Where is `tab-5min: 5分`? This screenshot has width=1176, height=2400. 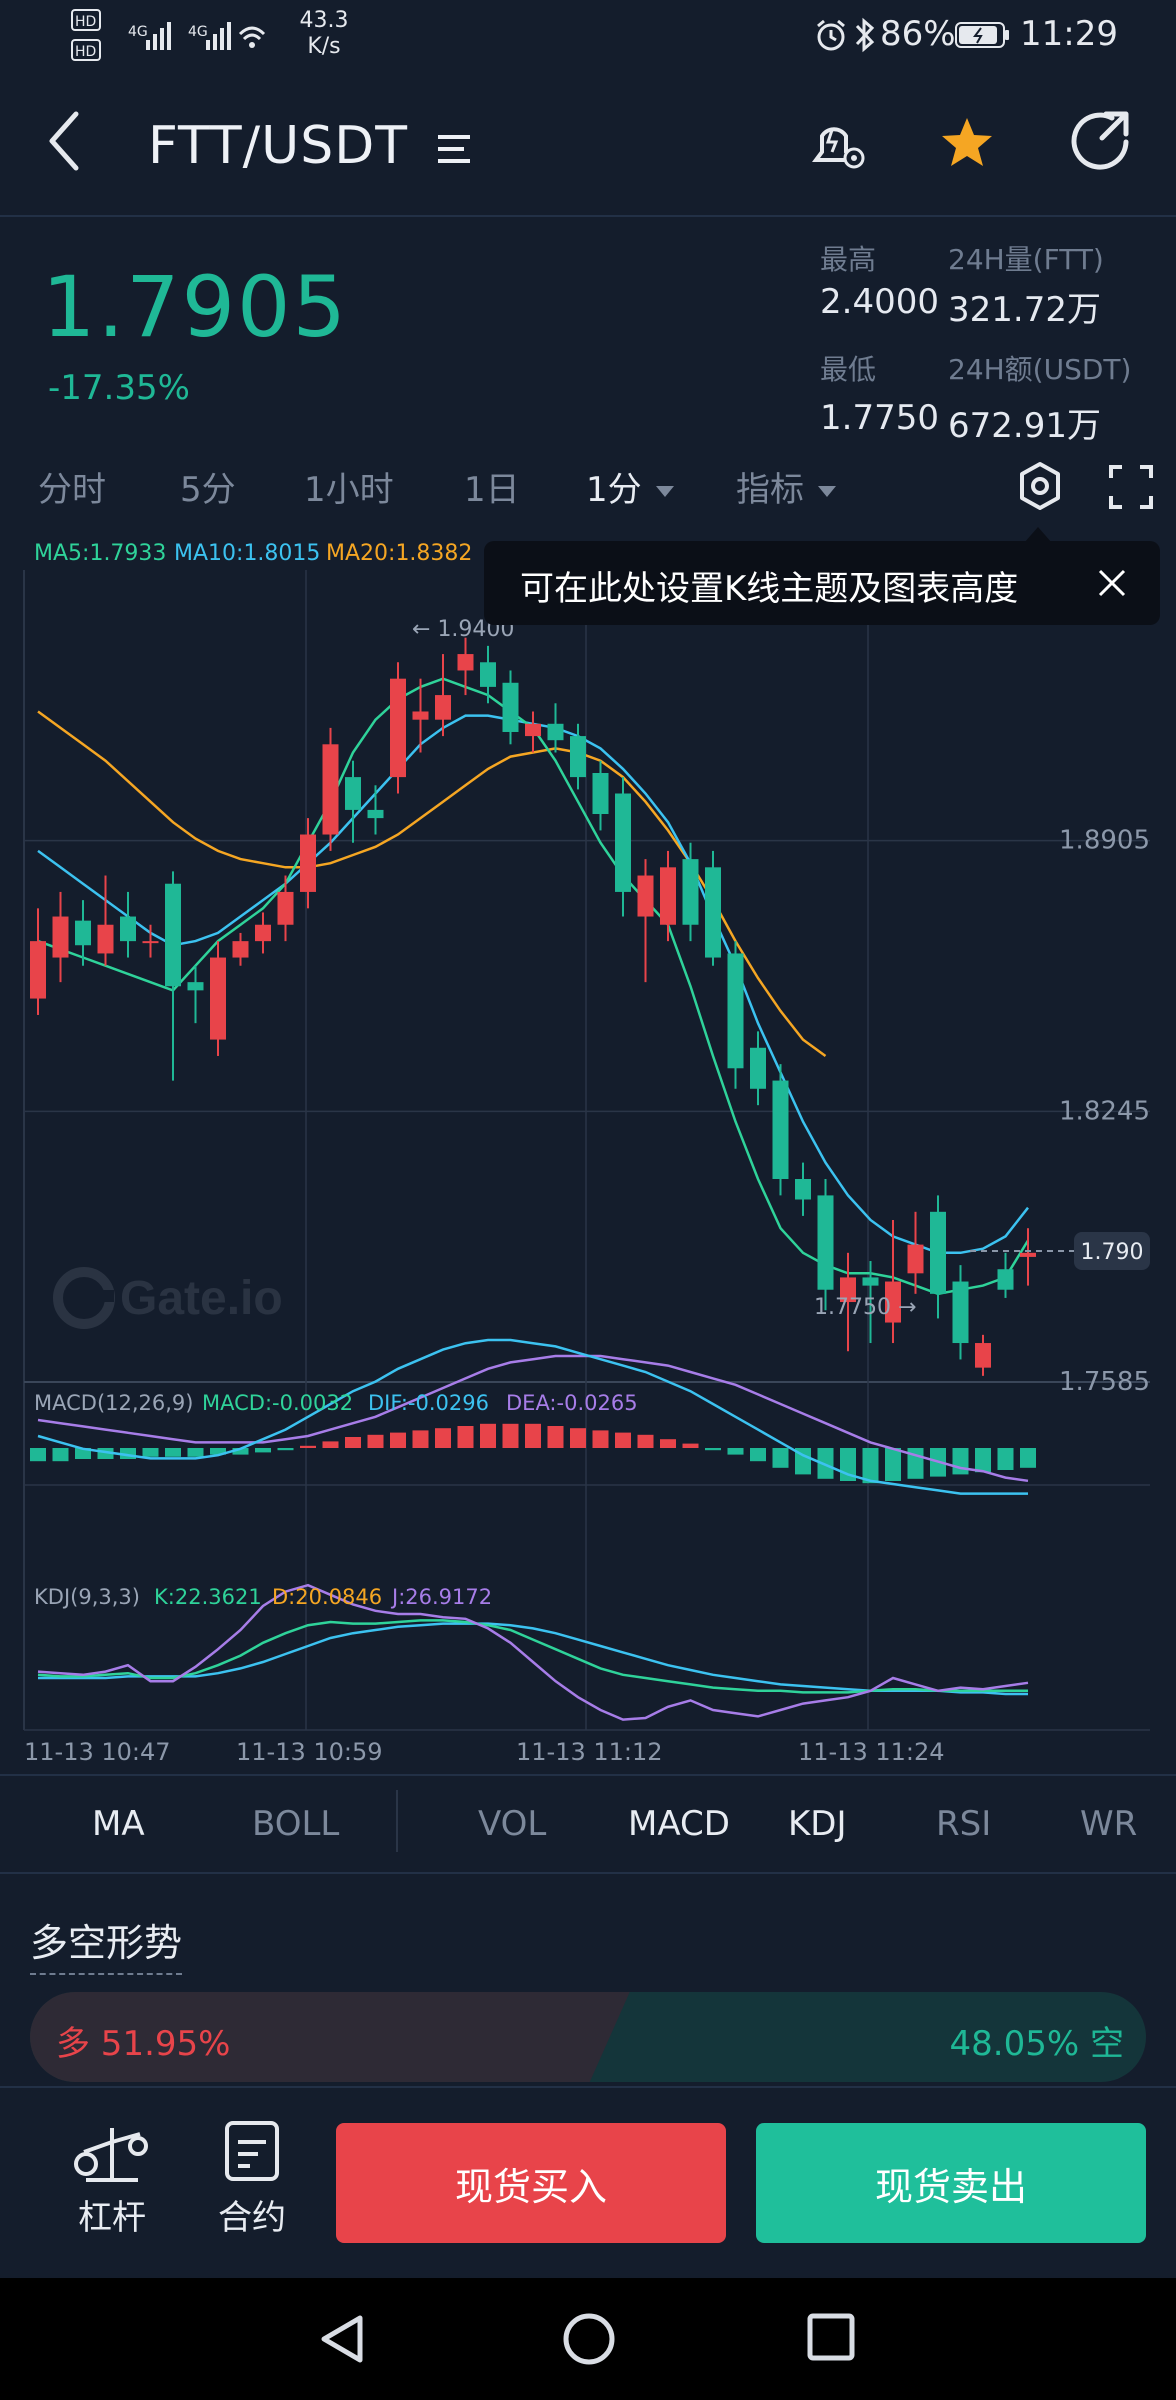
tab-5min: 5分 is located at coordinates (208, 486).